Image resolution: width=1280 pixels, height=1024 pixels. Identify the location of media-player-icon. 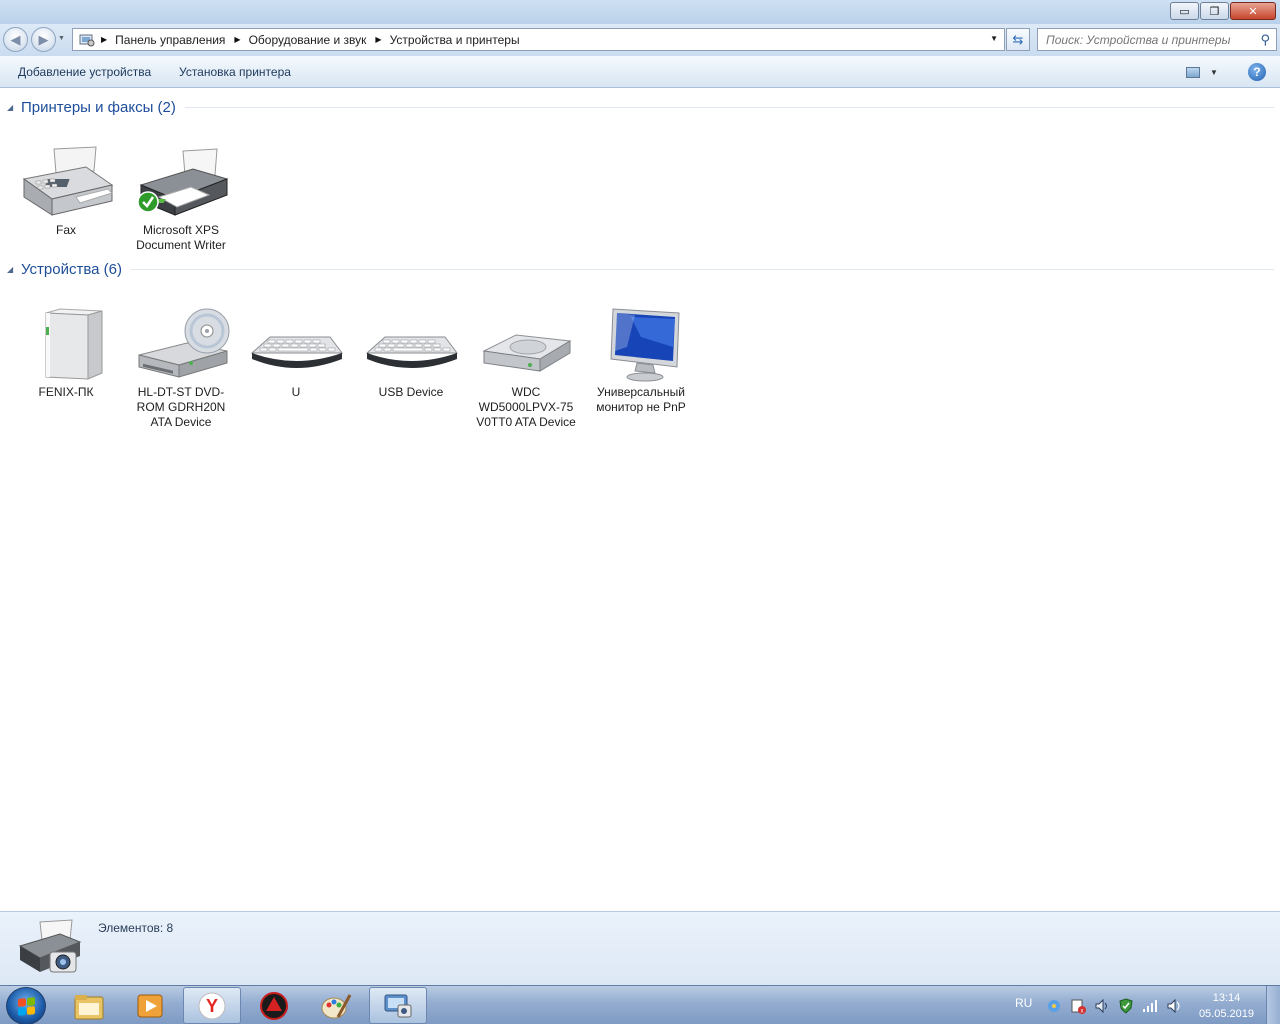
(150, 1005).